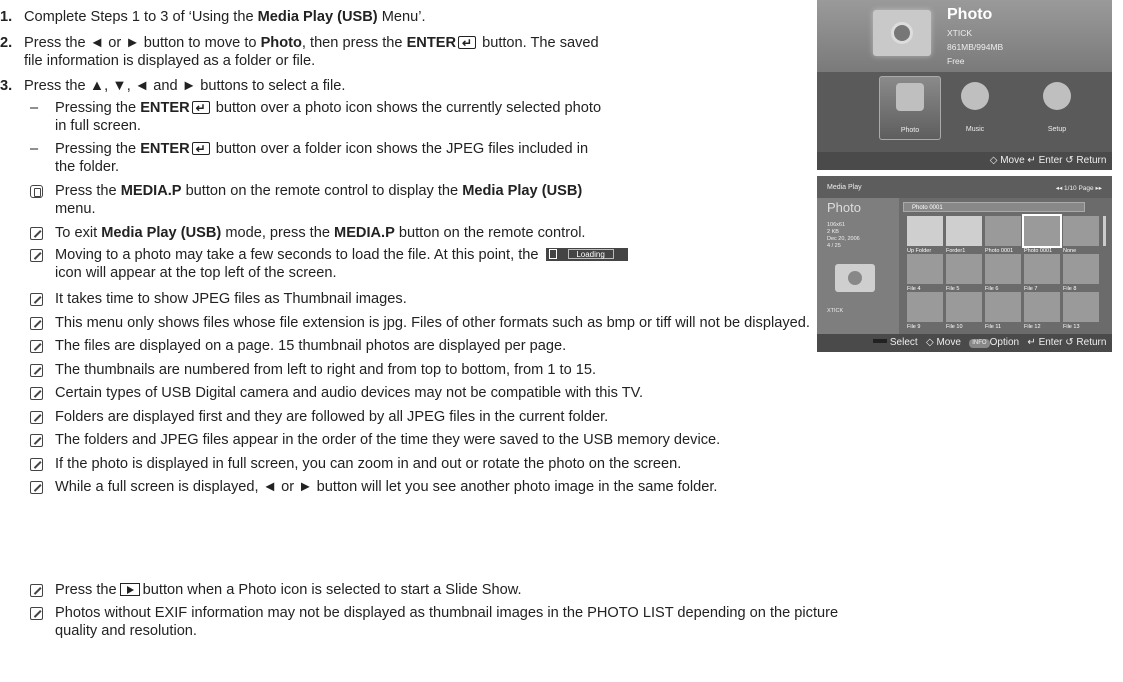  What do you see at coordinates (98, 126) in the screenshot?
I see `dash-continuation: in full screen.` at bounding box center [98, 126].